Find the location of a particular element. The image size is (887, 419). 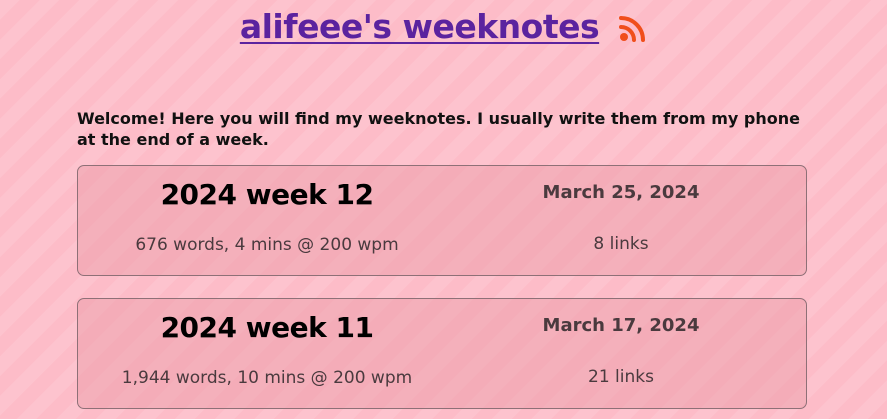

weeknote-word-count: 1,944 words, 10 mins @ 200 wpm is located at coordinates (267, 378).